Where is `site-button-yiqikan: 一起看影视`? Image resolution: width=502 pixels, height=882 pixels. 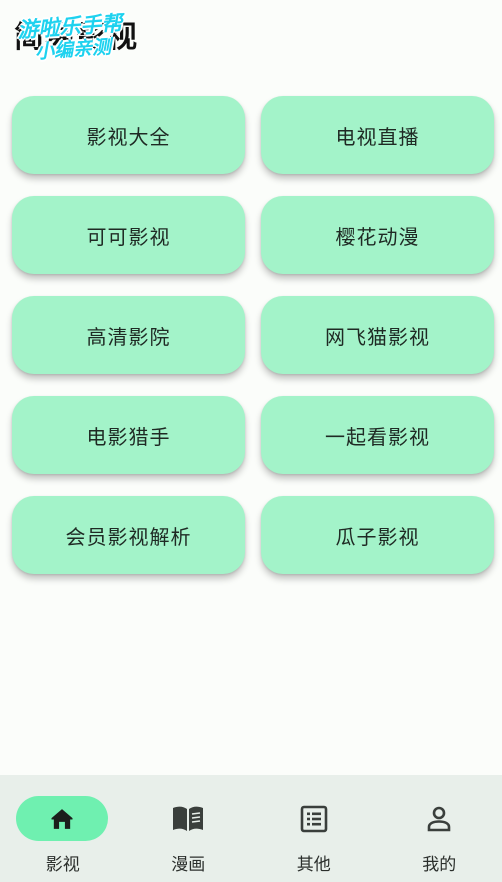 site-button-yiqikan: 一起看影视 is located at coordinates (377, 435).